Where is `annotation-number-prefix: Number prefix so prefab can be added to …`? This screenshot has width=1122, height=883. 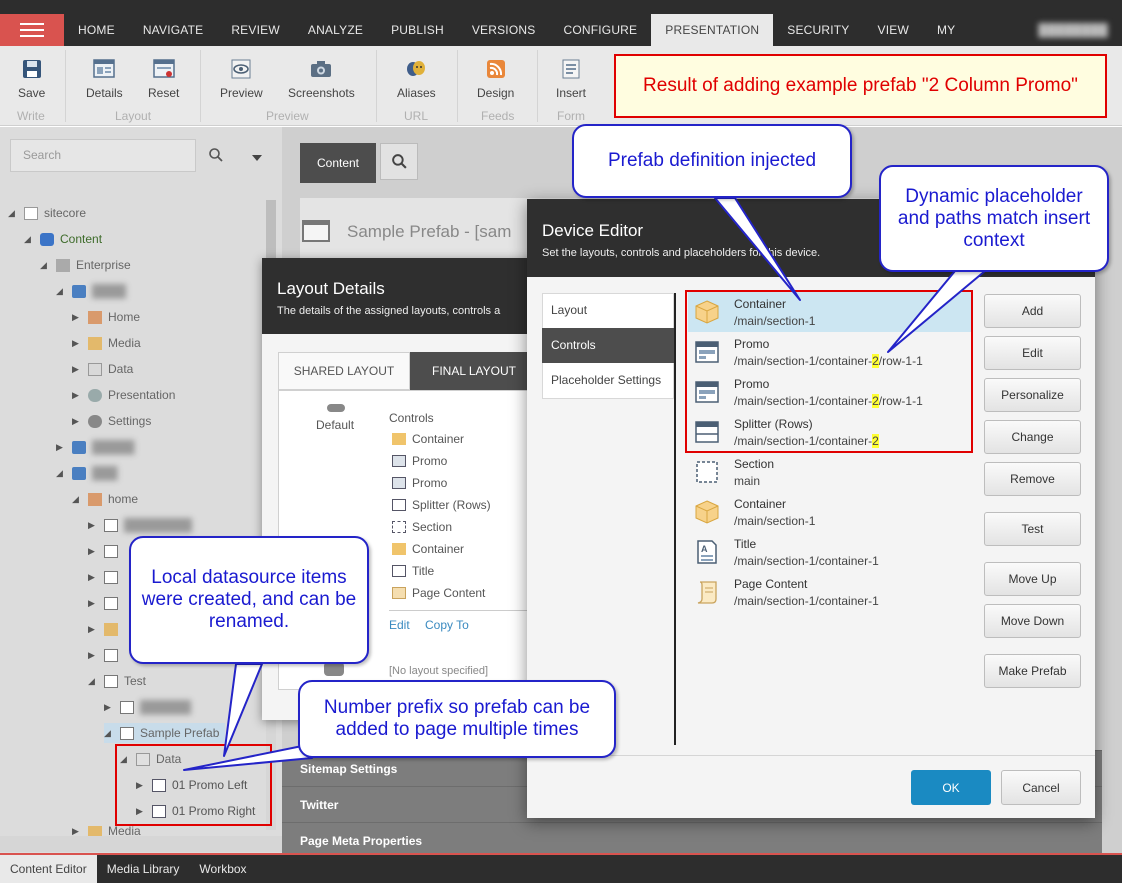
annotation-number-prefix: Number prefix so prefab can be added to … is located at coordinates (457, 719).